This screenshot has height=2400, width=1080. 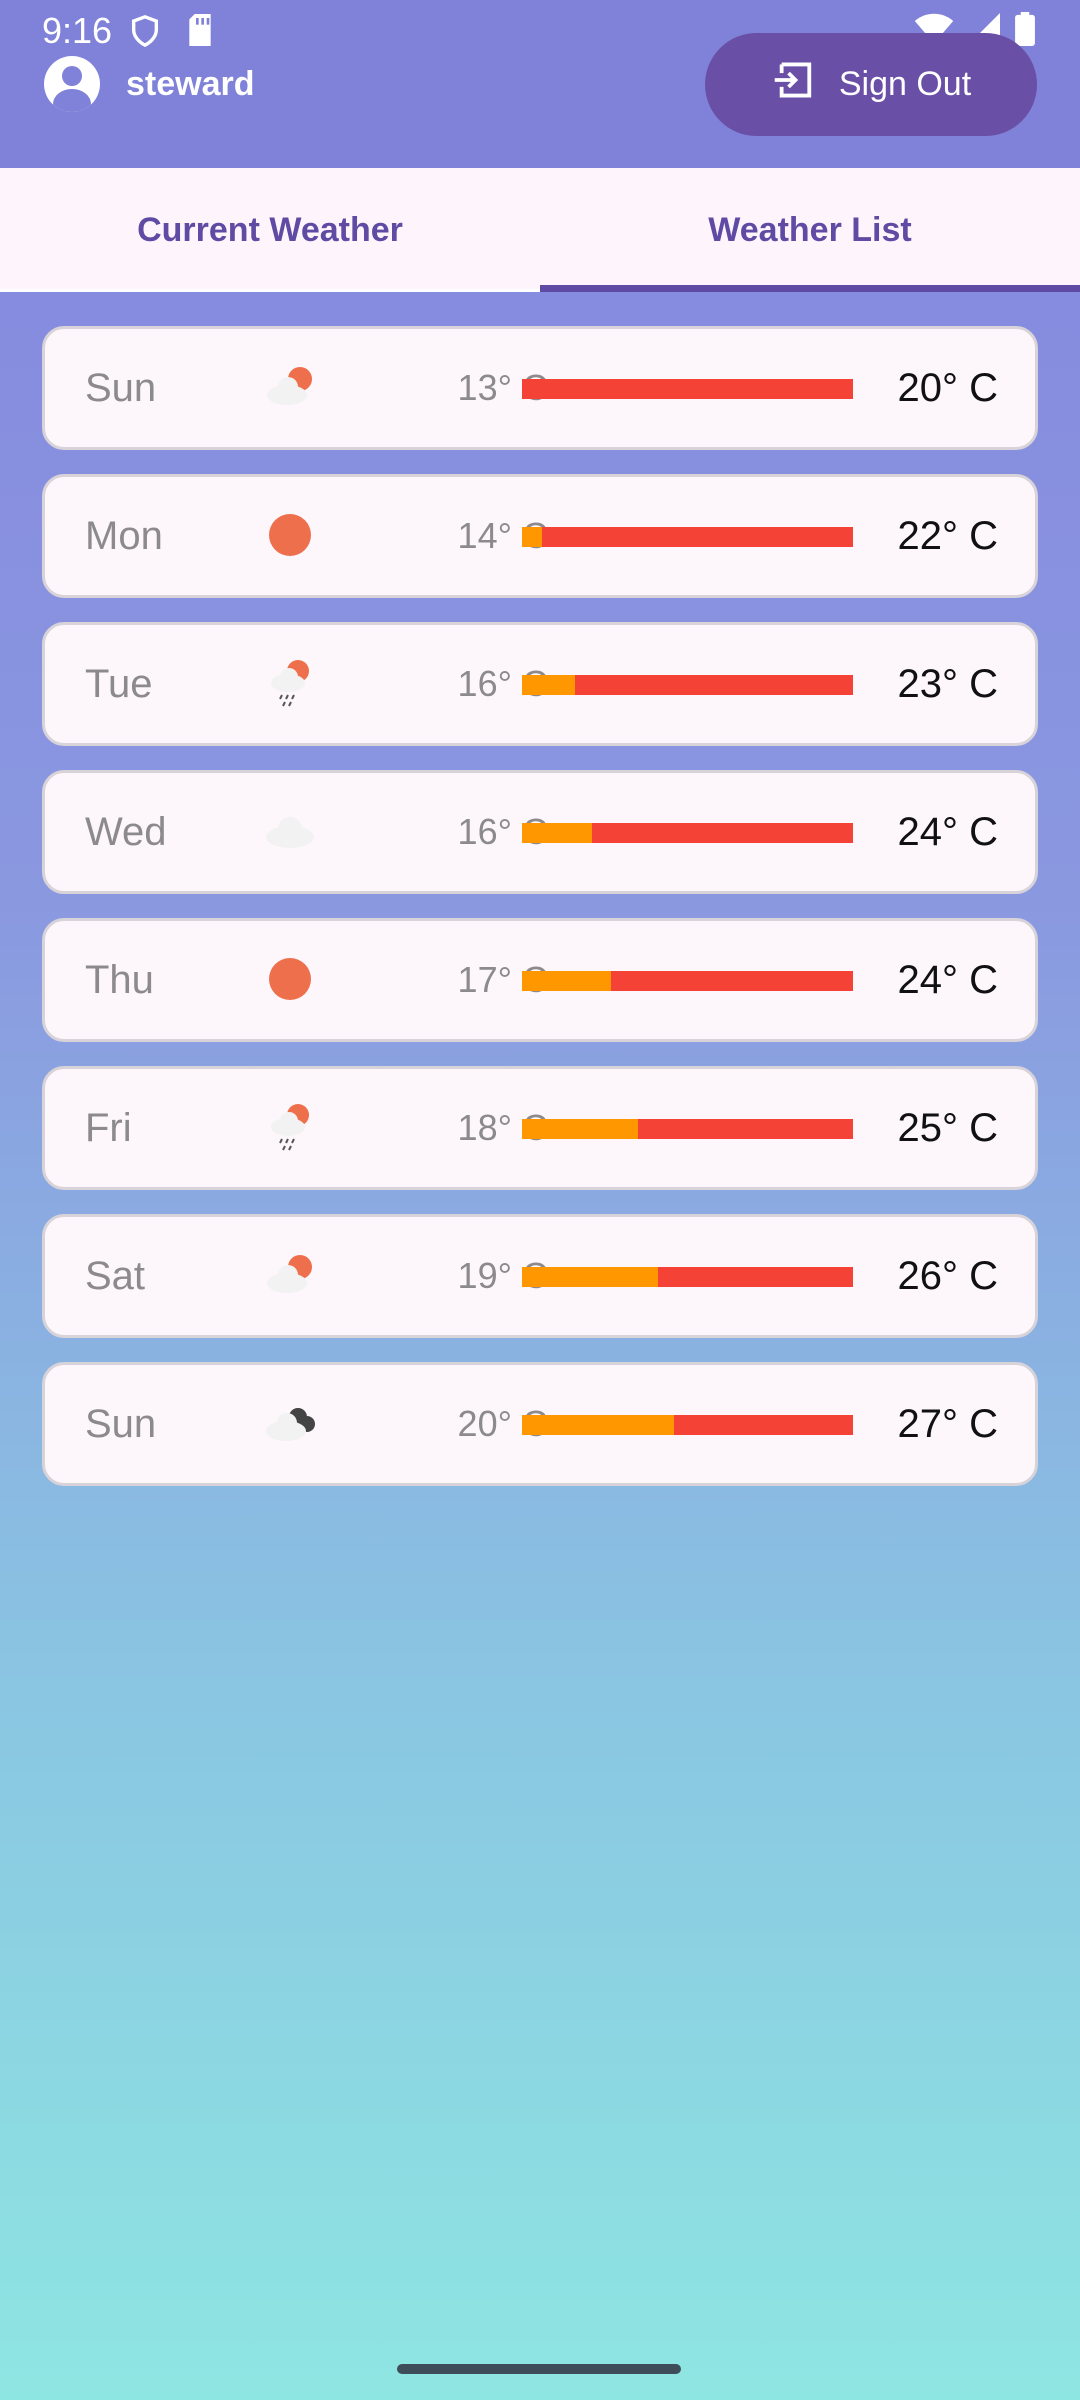 I want to click on sign-out-label: Sign Out, so click(x=905, y=84).